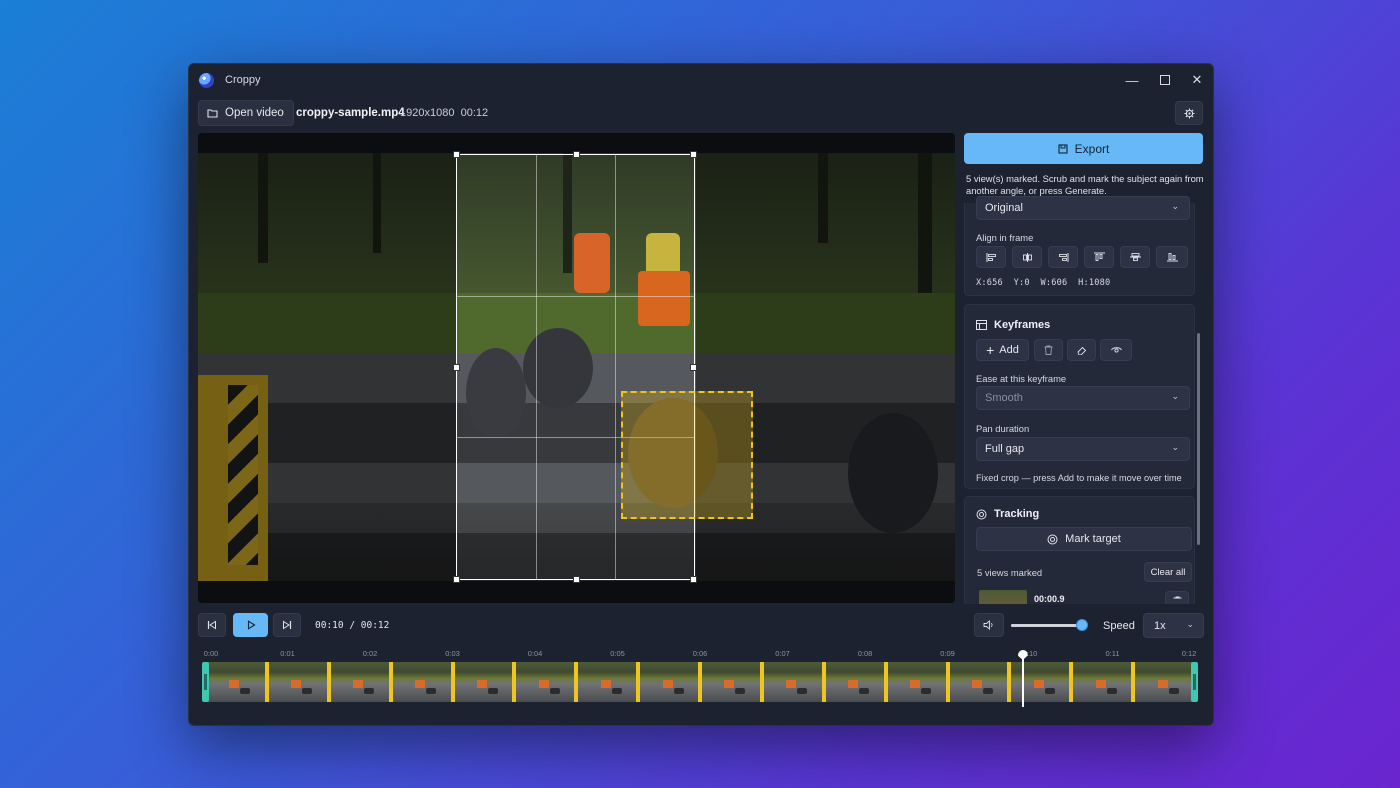 The image size is (1400, 788). What do you see at coordinates (456, 367) in the screenshot?
I see `crop-handle-left` at bounding box center [456, 367].